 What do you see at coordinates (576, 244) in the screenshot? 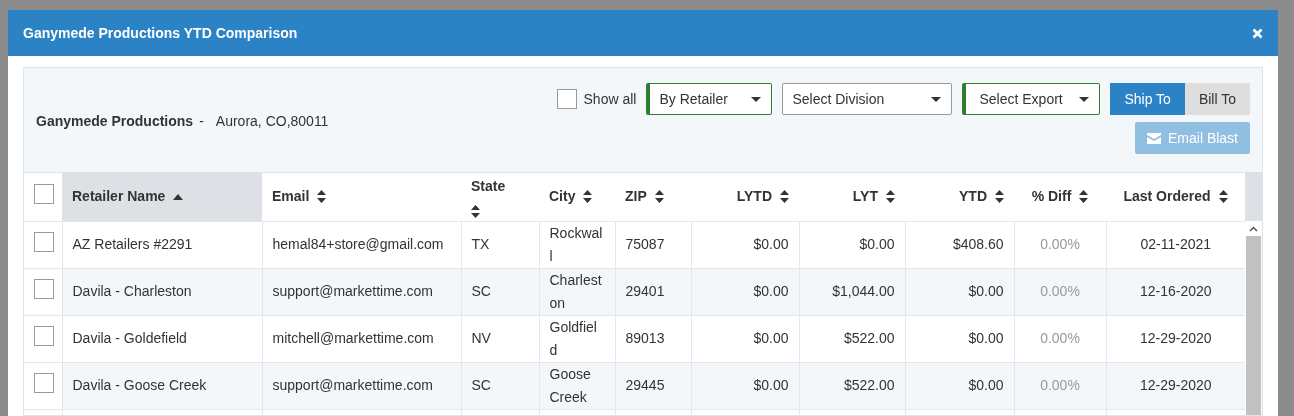
I see `table-cell-text: Rockwall` at bounding box center [576, 244].